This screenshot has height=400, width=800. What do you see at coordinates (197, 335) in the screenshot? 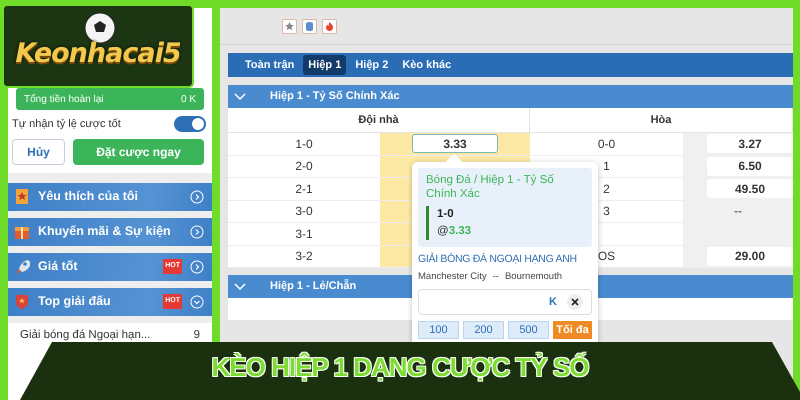
I see `league-count: 9` at bounding box center [197, 335].